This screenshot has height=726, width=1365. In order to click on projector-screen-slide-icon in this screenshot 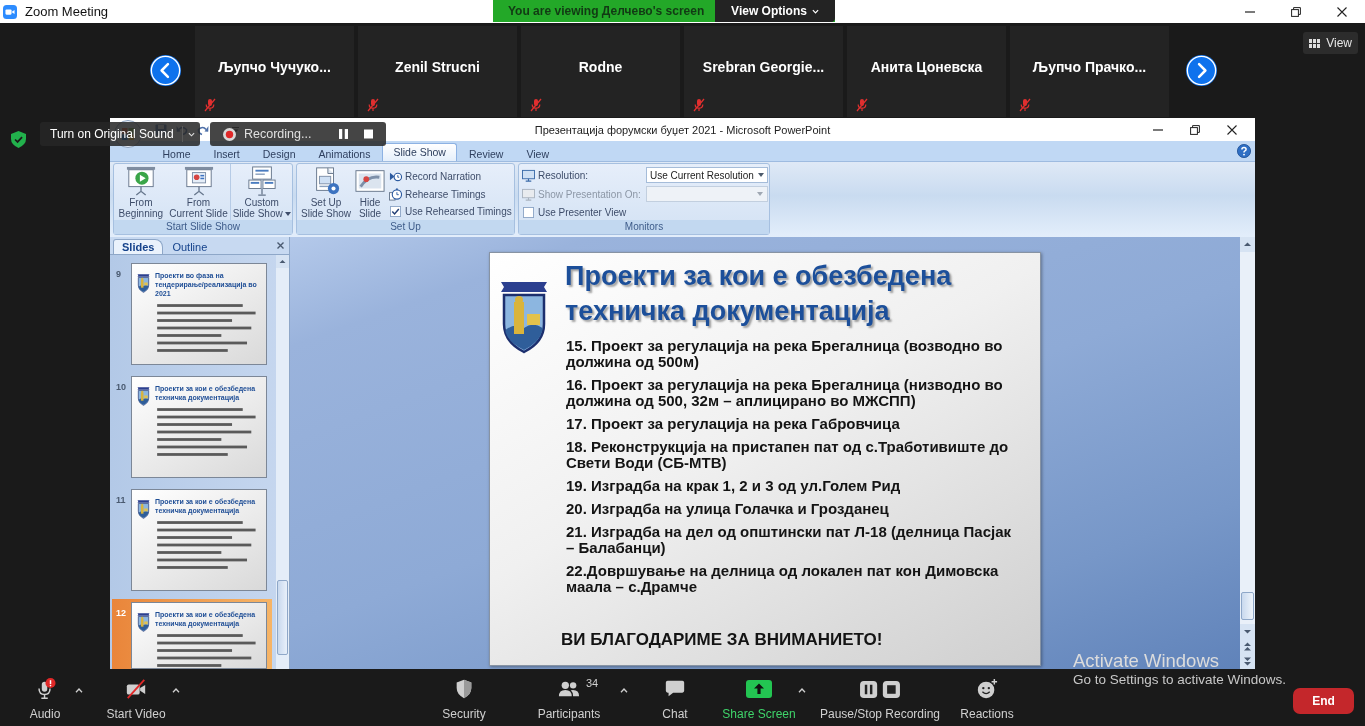, I will do `click(198, 181)`.